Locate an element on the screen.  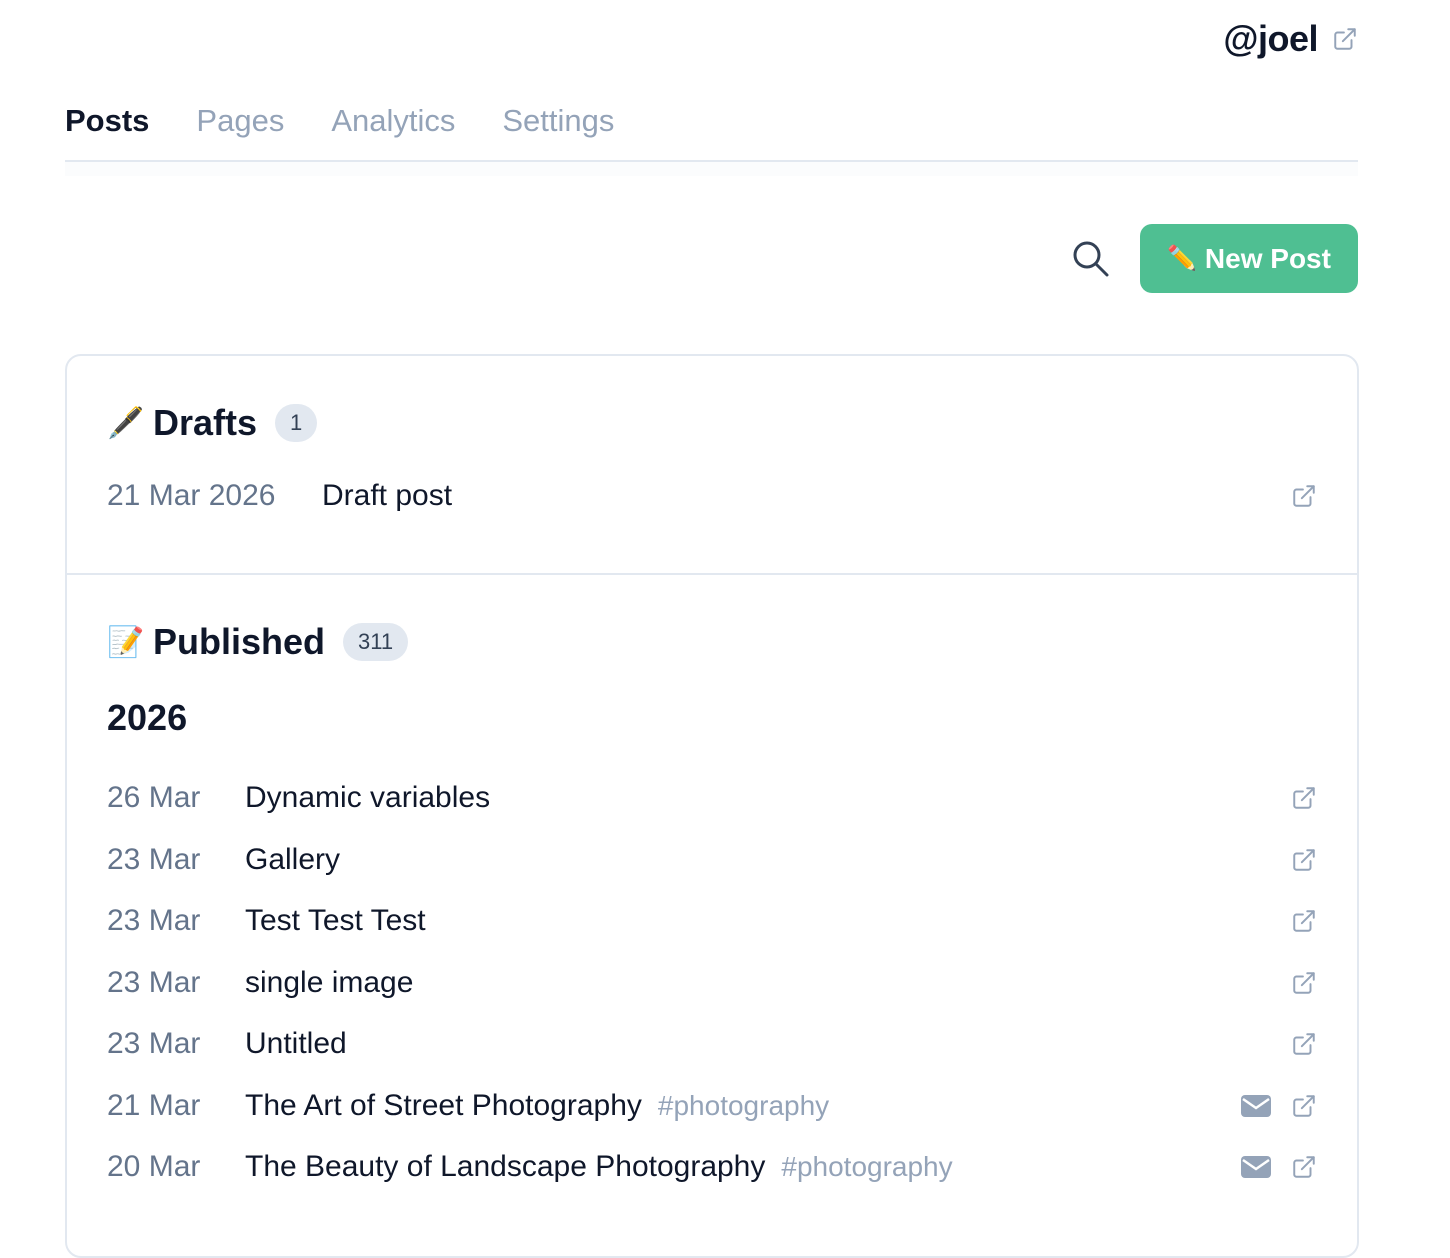
post-row: 23 Mar Gallery is located at coordinates (712, 860).